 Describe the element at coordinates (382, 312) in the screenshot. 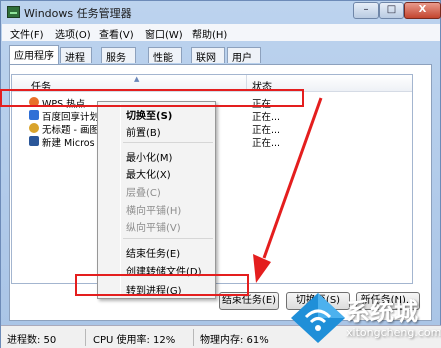

I see `watermark-title: 系统城` at that location.